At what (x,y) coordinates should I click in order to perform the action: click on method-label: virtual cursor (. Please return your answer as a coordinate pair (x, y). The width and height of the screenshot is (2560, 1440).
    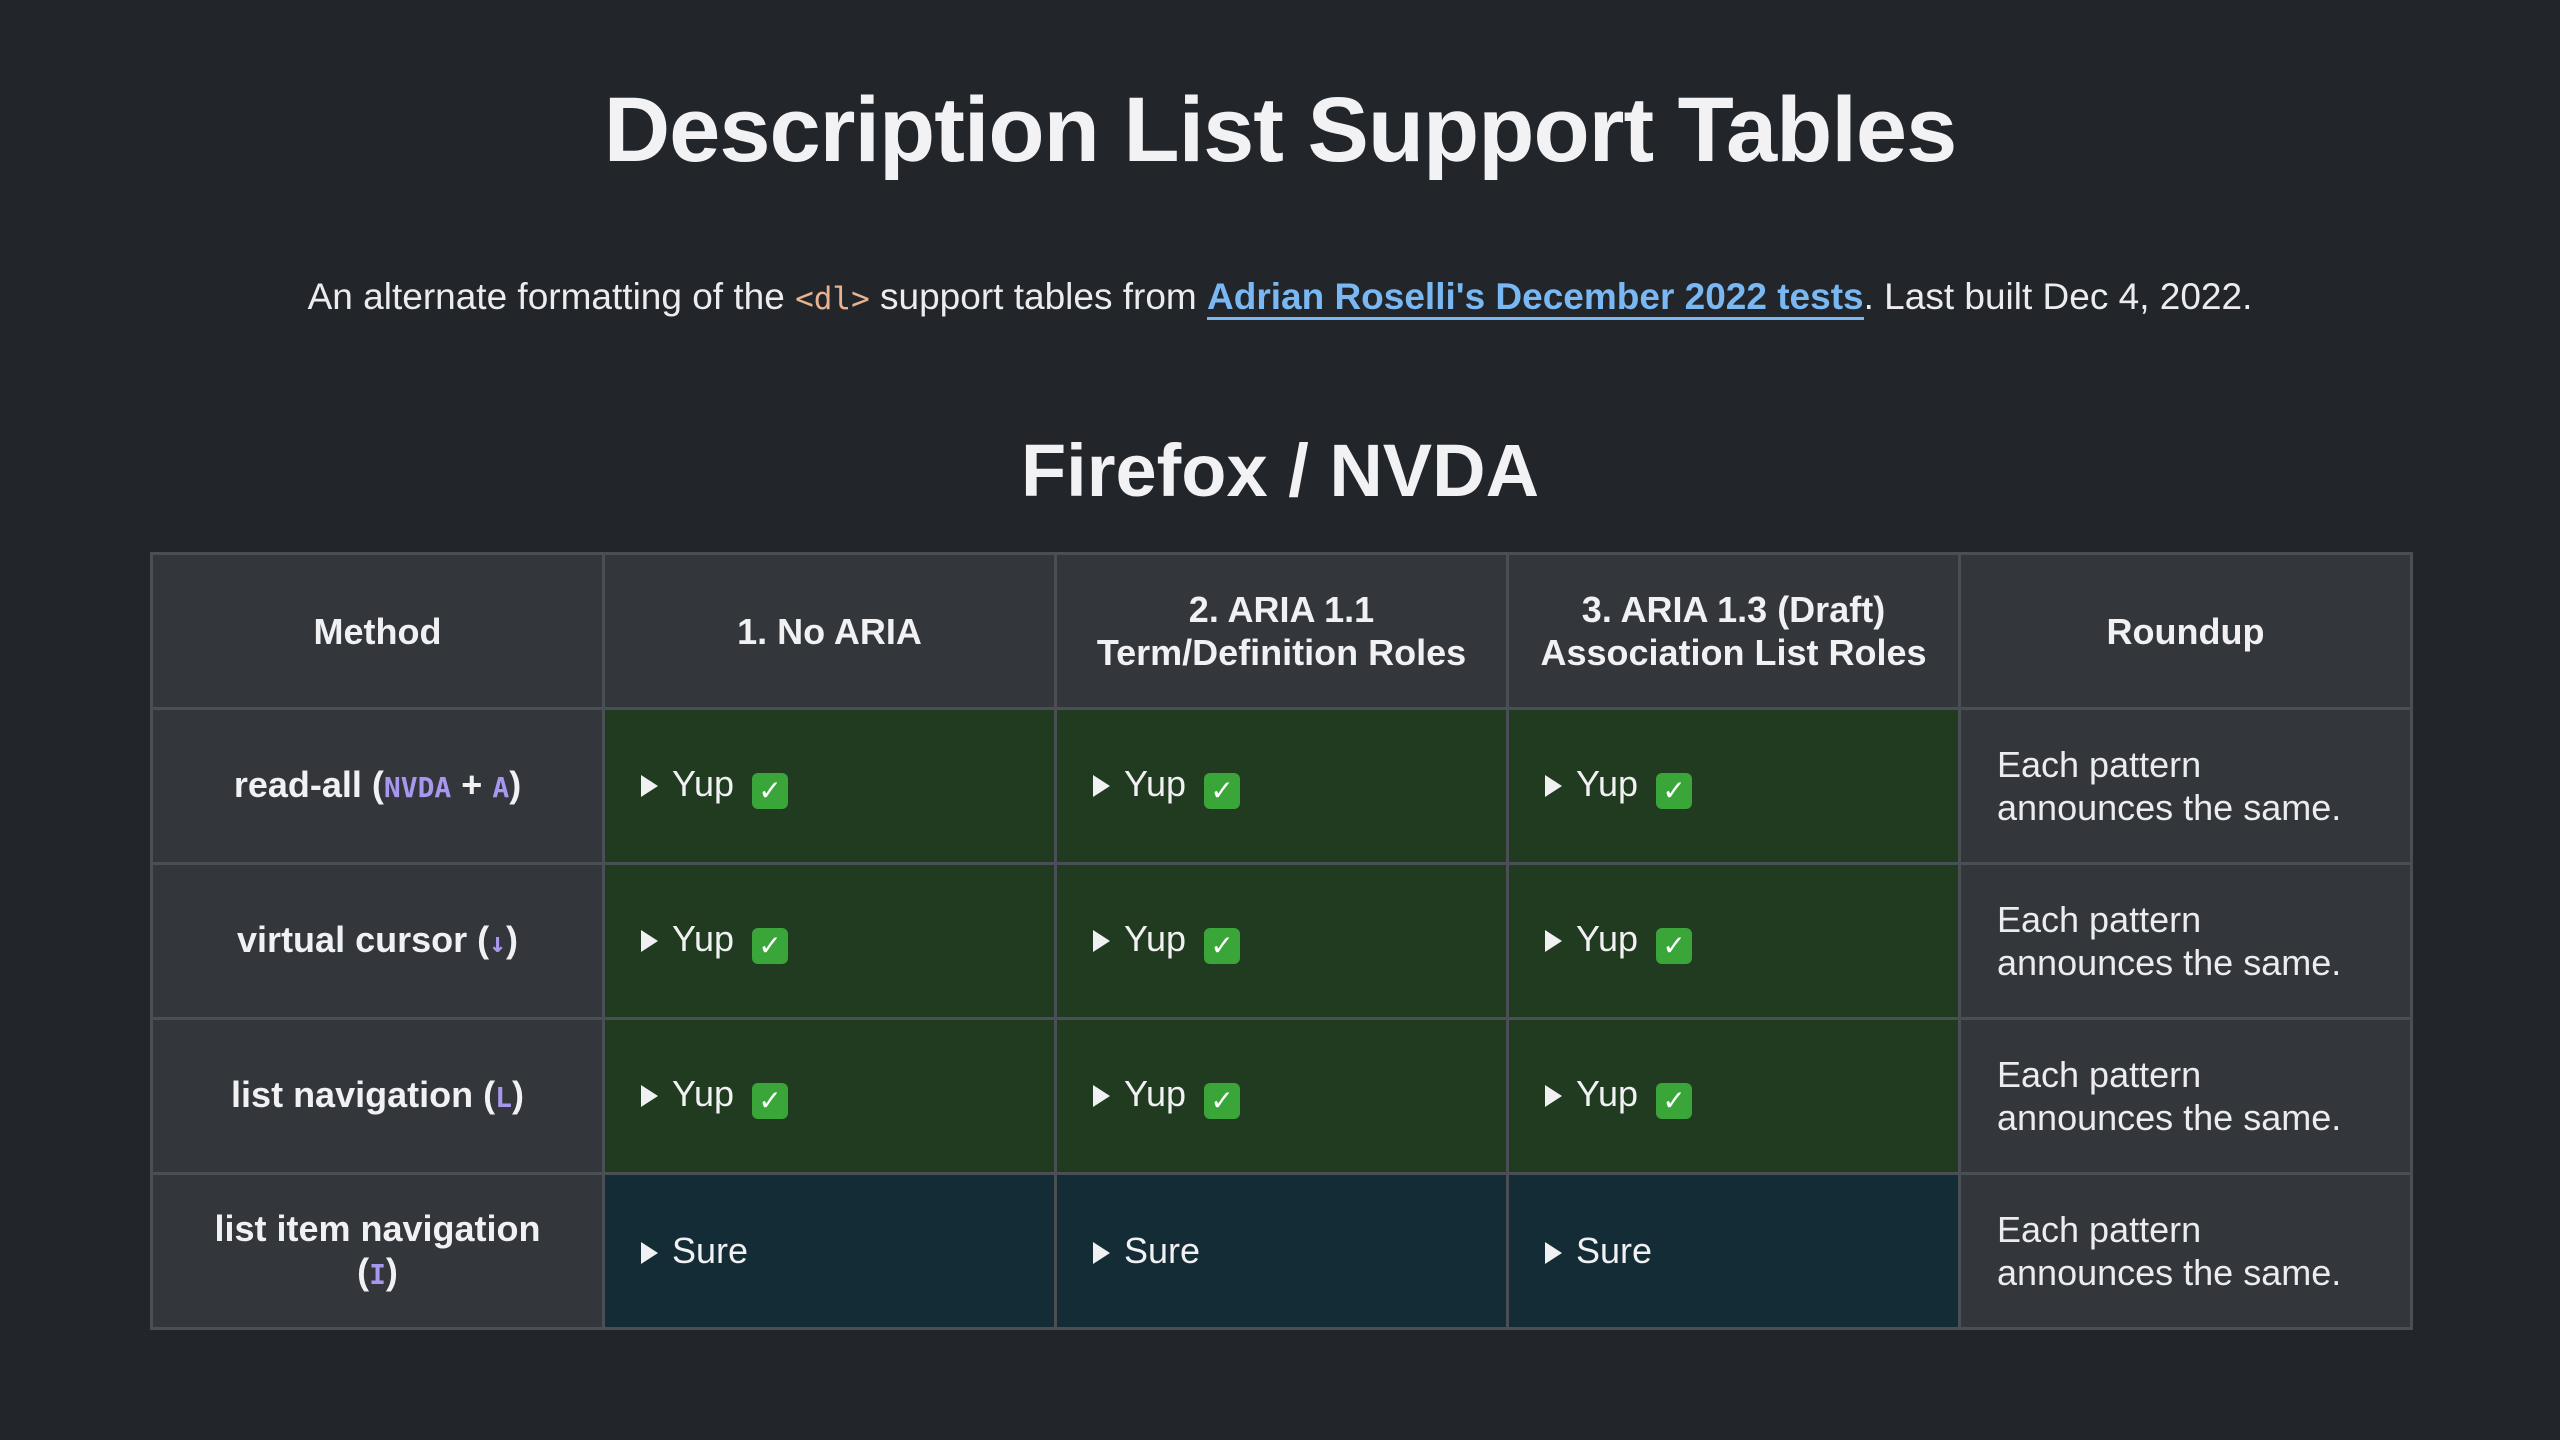
    Looking at the image, I should click on (363, 939).